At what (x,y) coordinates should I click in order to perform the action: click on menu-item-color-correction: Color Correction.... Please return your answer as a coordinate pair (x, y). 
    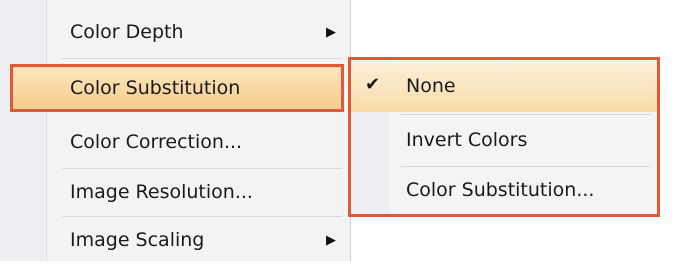
    Looking at the image, I should click on (175, 142).